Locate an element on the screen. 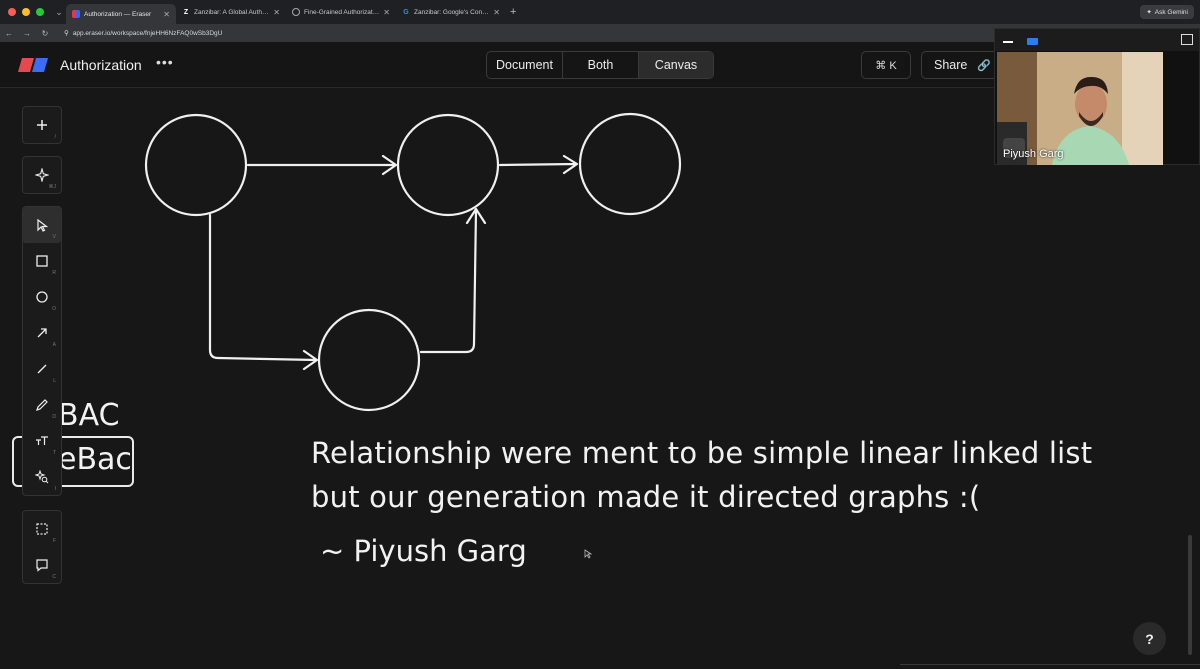  hotkey-hint: V is located at coordinates (54, 237).